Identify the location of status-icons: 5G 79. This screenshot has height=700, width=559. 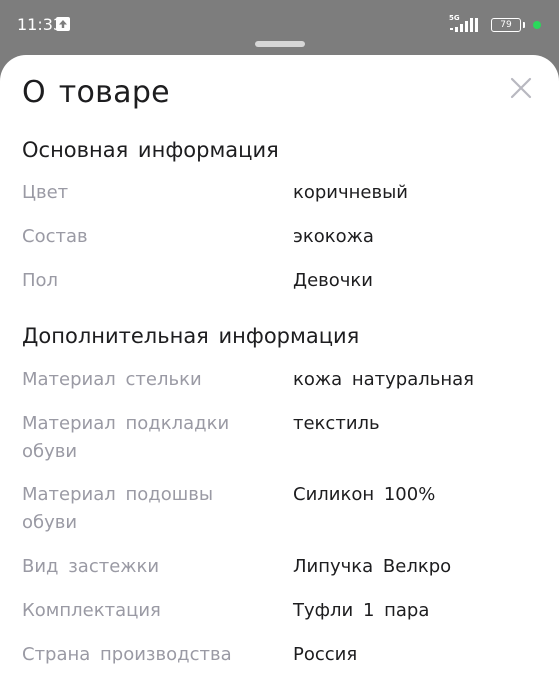
(495, 25).